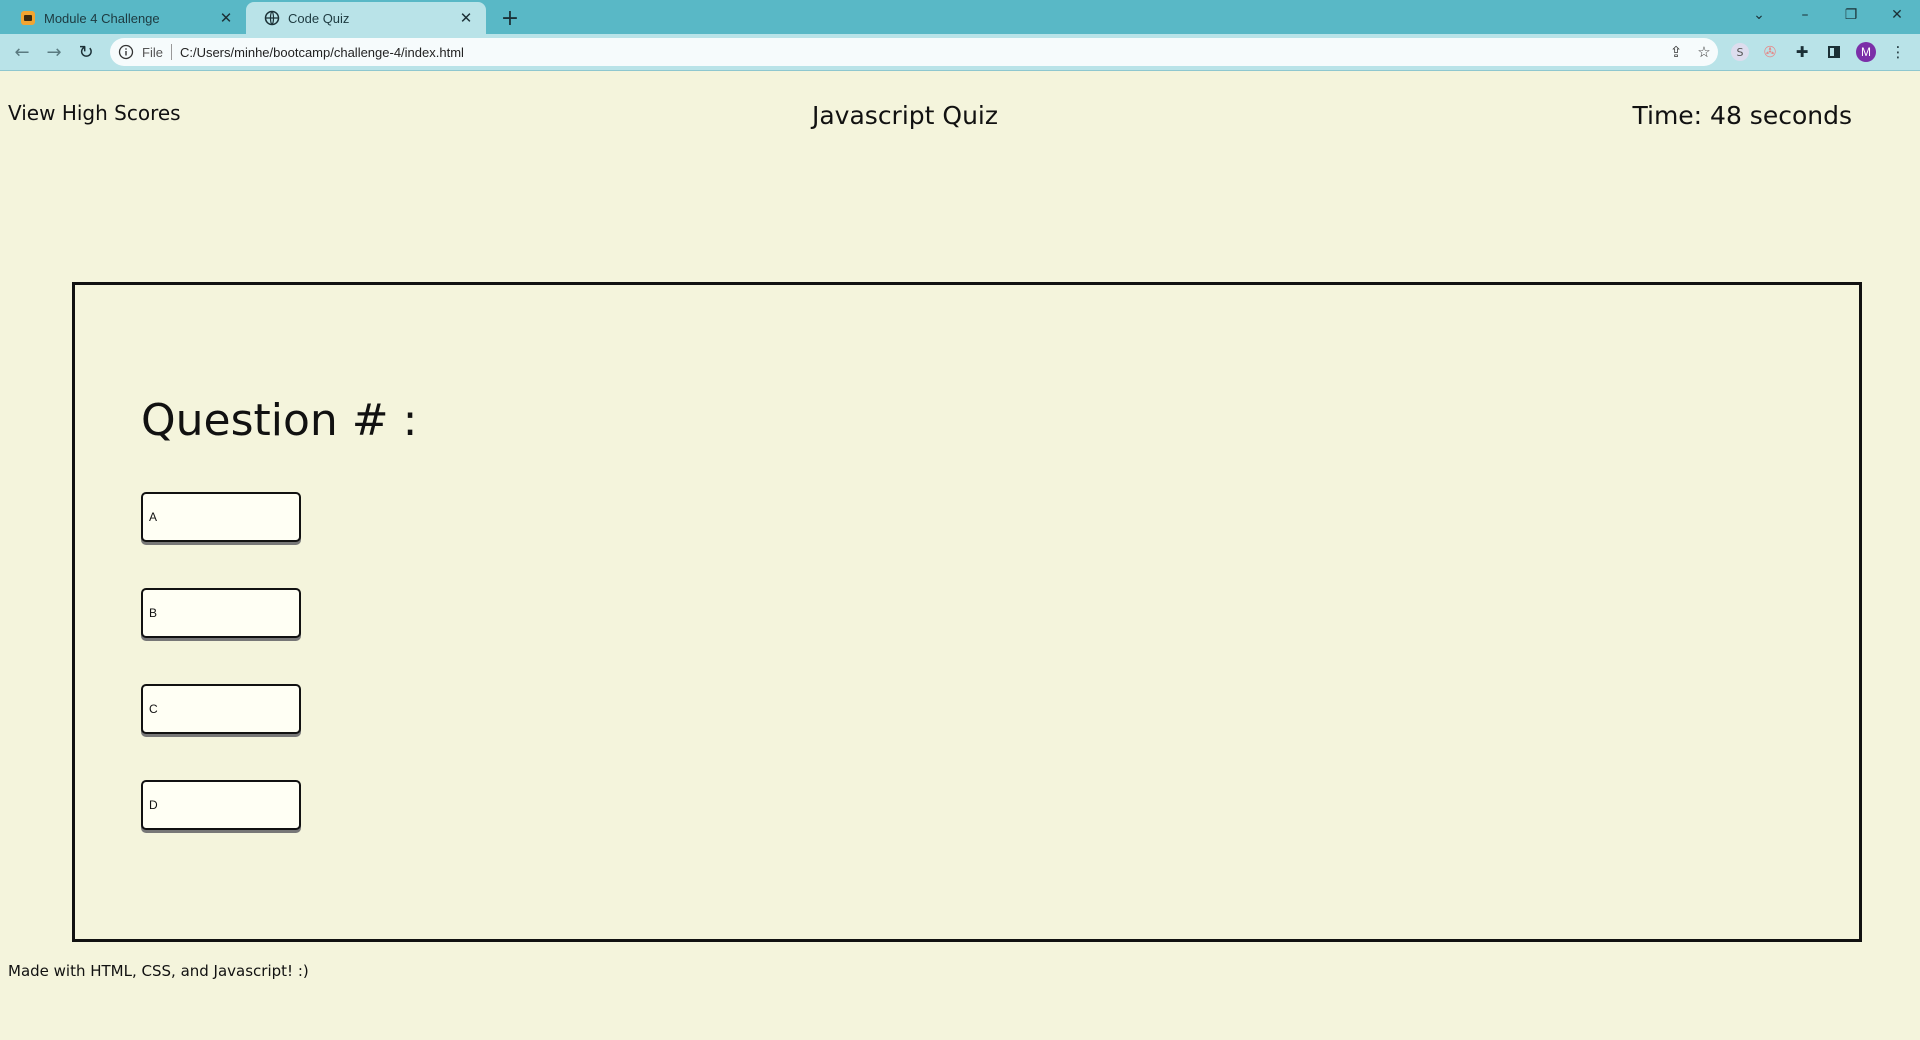 This screenshot has width=1920, height=1040. Describe the element at coordinates (366, 18) in the screenshot. I see `tab-code-quiz: Code Quiz ✕` at that location.